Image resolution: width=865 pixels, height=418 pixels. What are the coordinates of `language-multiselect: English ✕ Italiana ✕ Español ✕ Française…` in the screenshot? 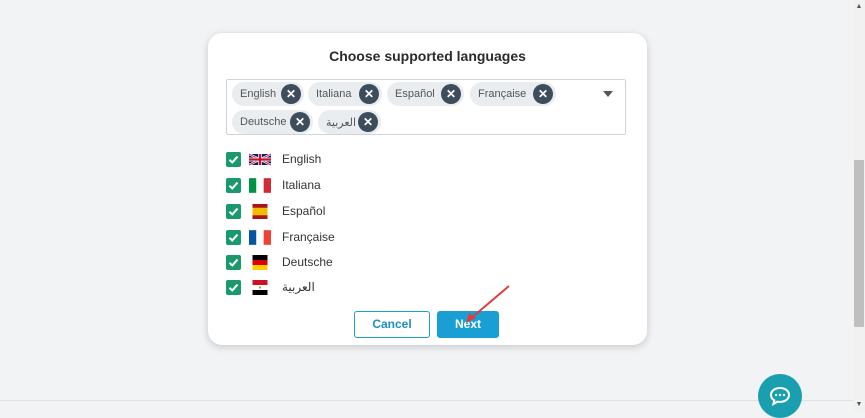 It's located at (426, 107).